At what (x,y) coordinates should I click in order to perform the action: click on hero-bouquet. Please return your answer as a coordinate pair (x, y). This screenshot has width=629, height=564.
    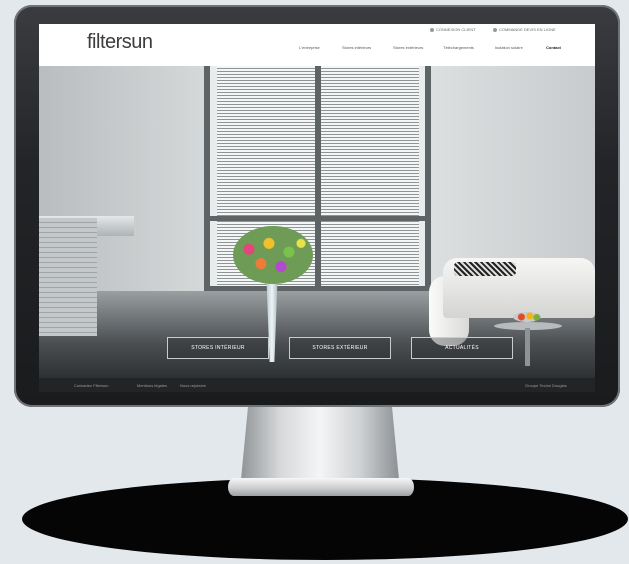
    Looking at the image, I should click on (273, 255).